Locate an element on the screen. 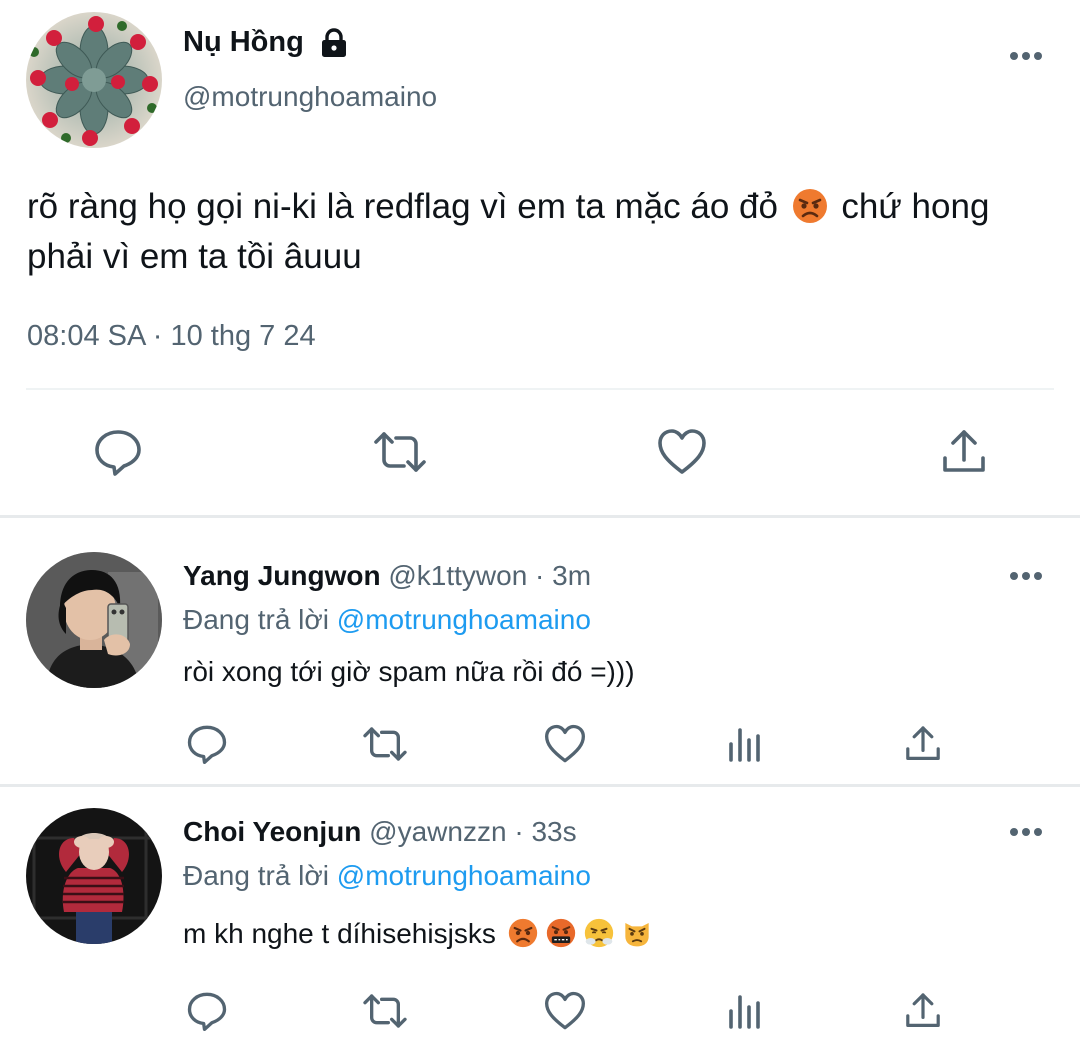 The image size is (1080, 1056). pouting-cat-face-icon is located at coordinates (636, 935).